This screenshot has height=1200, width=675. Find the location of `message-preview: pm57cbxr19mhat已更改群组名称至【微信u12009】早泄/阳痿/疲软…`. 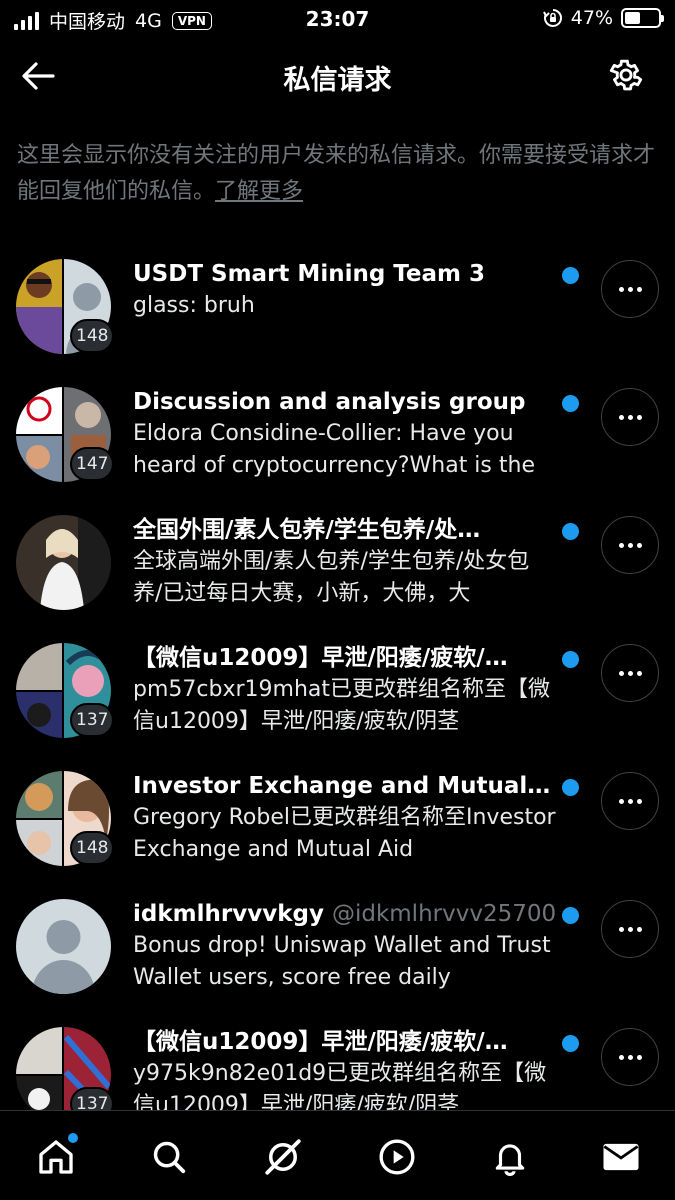

message-preview: pm57cbxr19mhat已更改群组名称至【微信u12009】早泄/阳痿/疲软… is located at coordinates (341, 705).